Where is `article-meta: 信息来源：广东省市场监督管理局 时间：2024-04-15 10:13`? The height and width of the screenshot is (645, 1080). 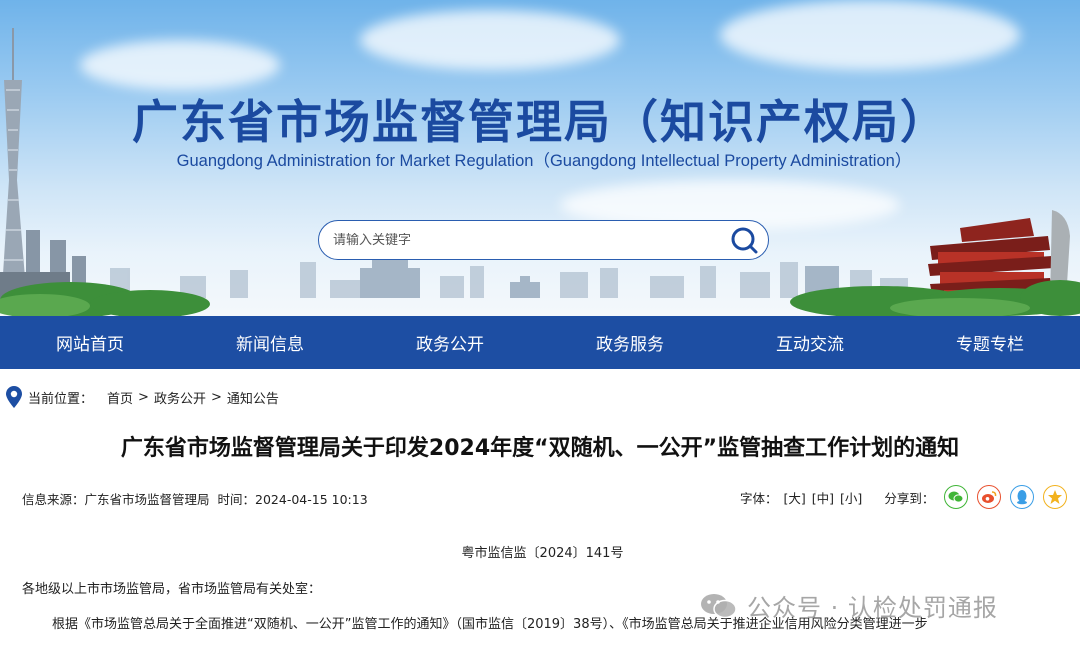
article-meta: 信息来源：广东省市场监督管理局 时间：2024-04-15 10:13 is located at coordinates (195, 498).